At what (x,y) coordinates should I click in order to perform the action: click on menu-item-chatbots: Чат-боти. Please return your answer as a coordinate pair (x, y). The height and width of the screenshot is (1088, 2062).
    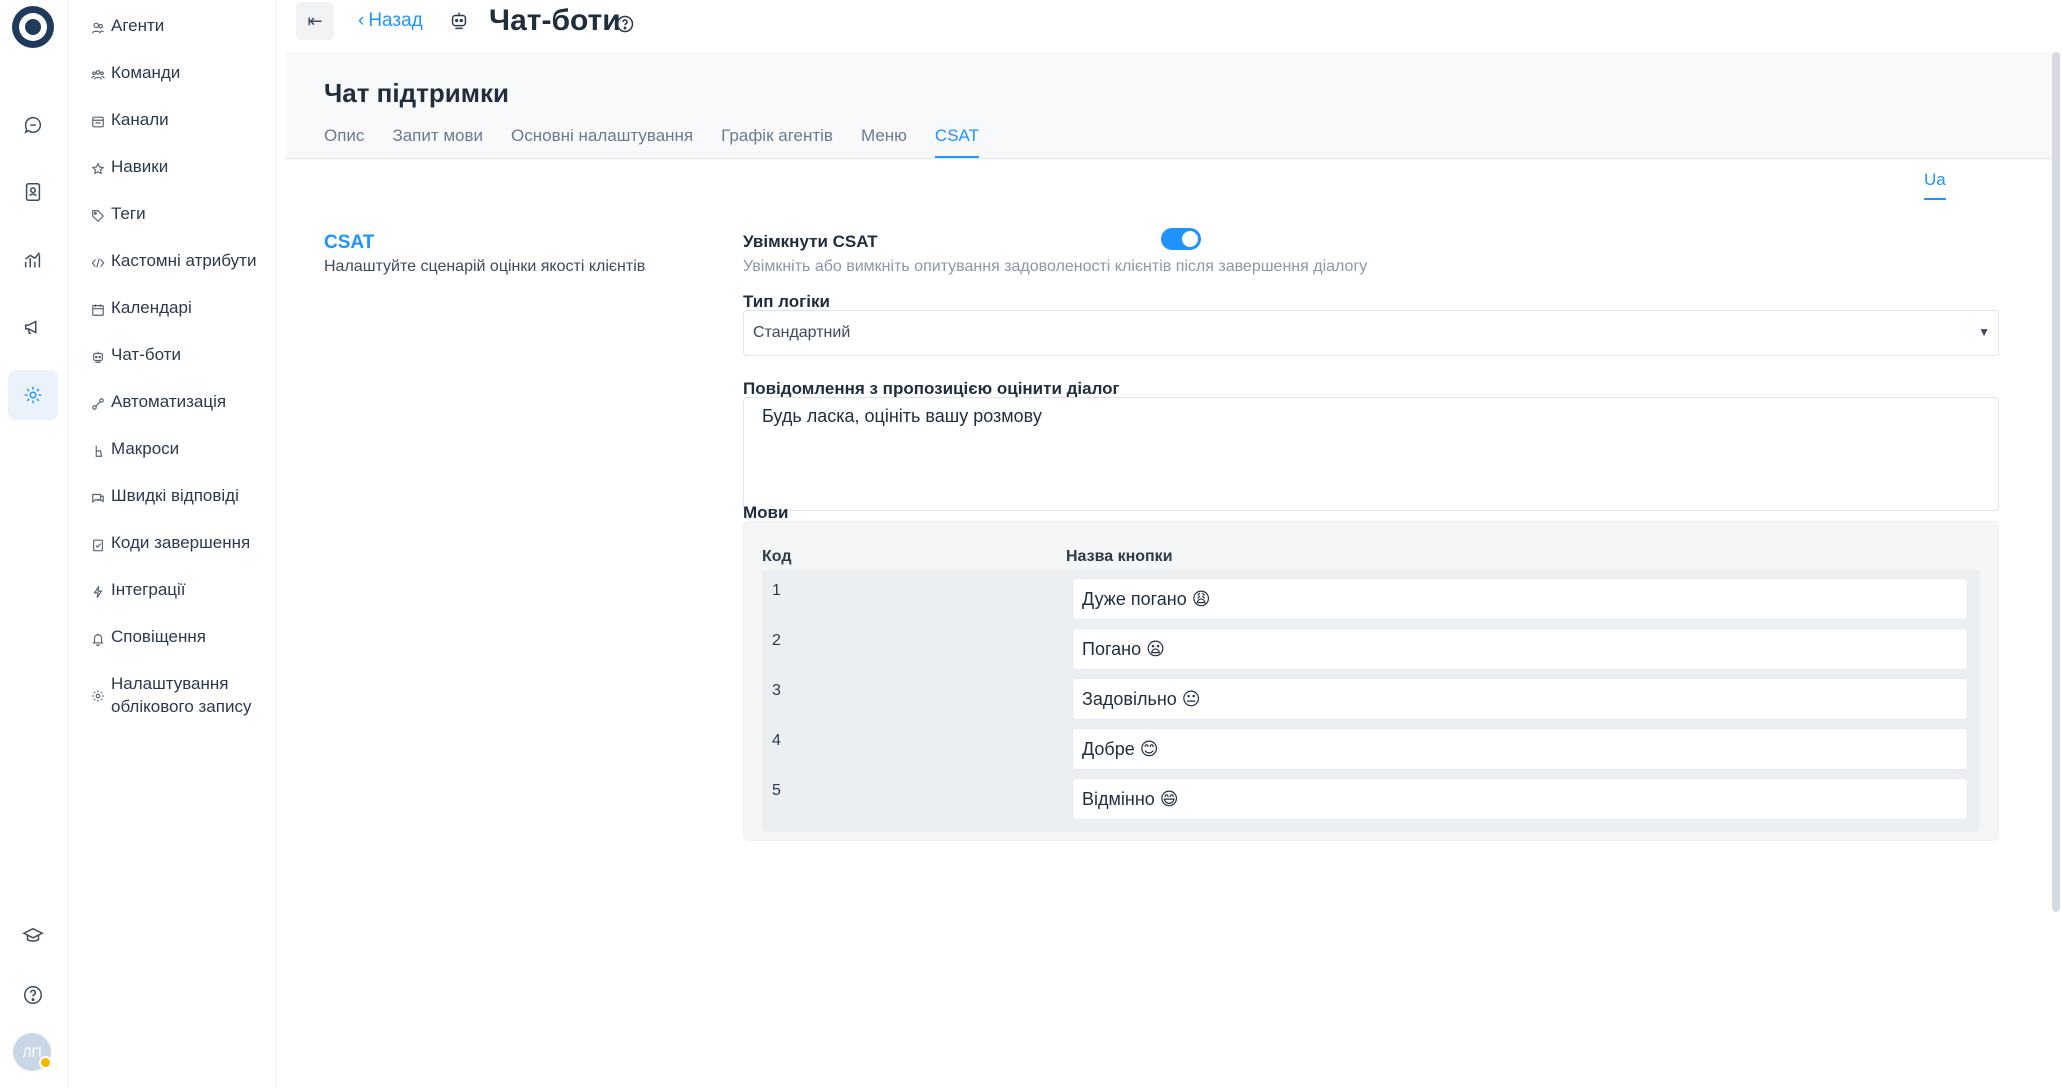
    Looking at the image, I should click on (136, 354).